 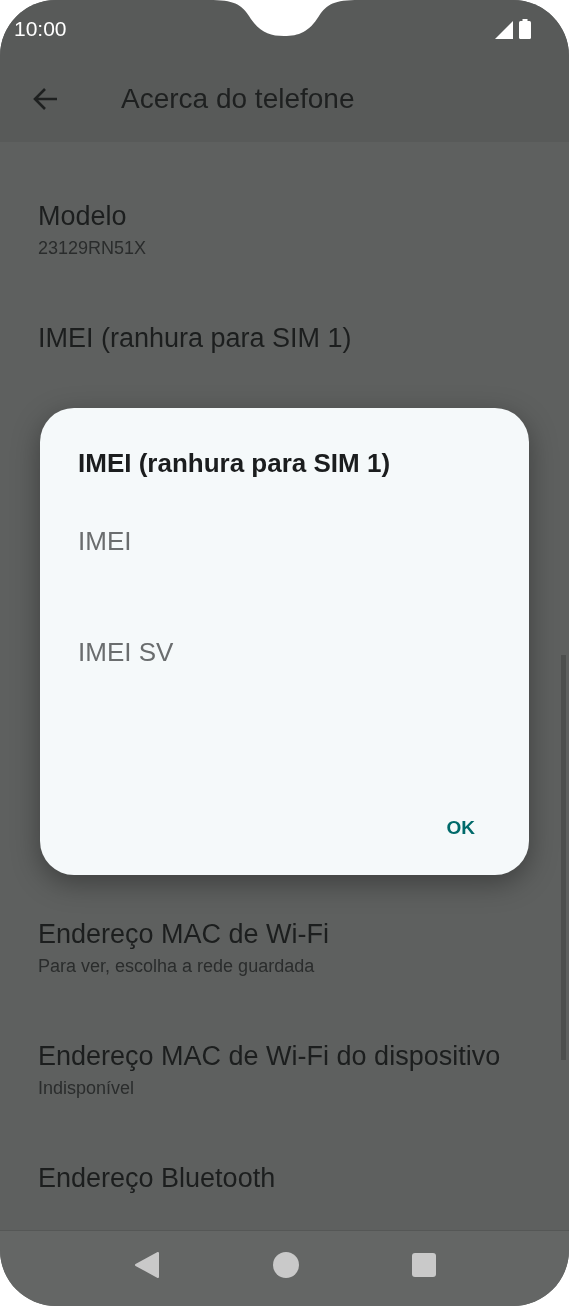 What do you see at coordinates (238, 99) in the screenshot?
I see `page-title: Acerca do telefone` at bounding box center [238, 99].